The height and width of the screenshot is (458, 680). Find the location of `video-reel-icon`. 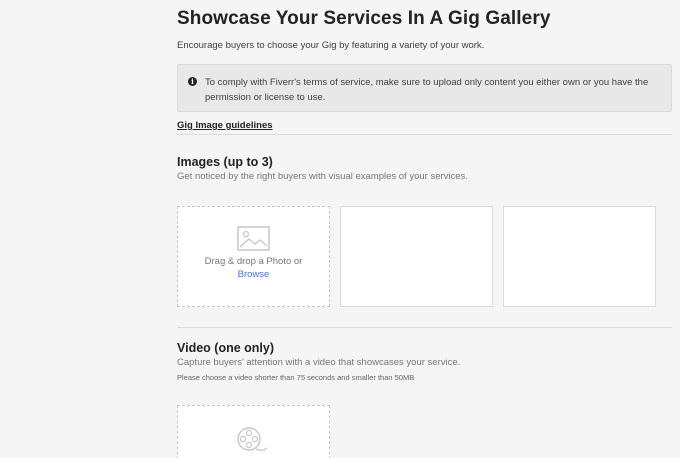

video-reel-icon is located at coordinates (252, 439).